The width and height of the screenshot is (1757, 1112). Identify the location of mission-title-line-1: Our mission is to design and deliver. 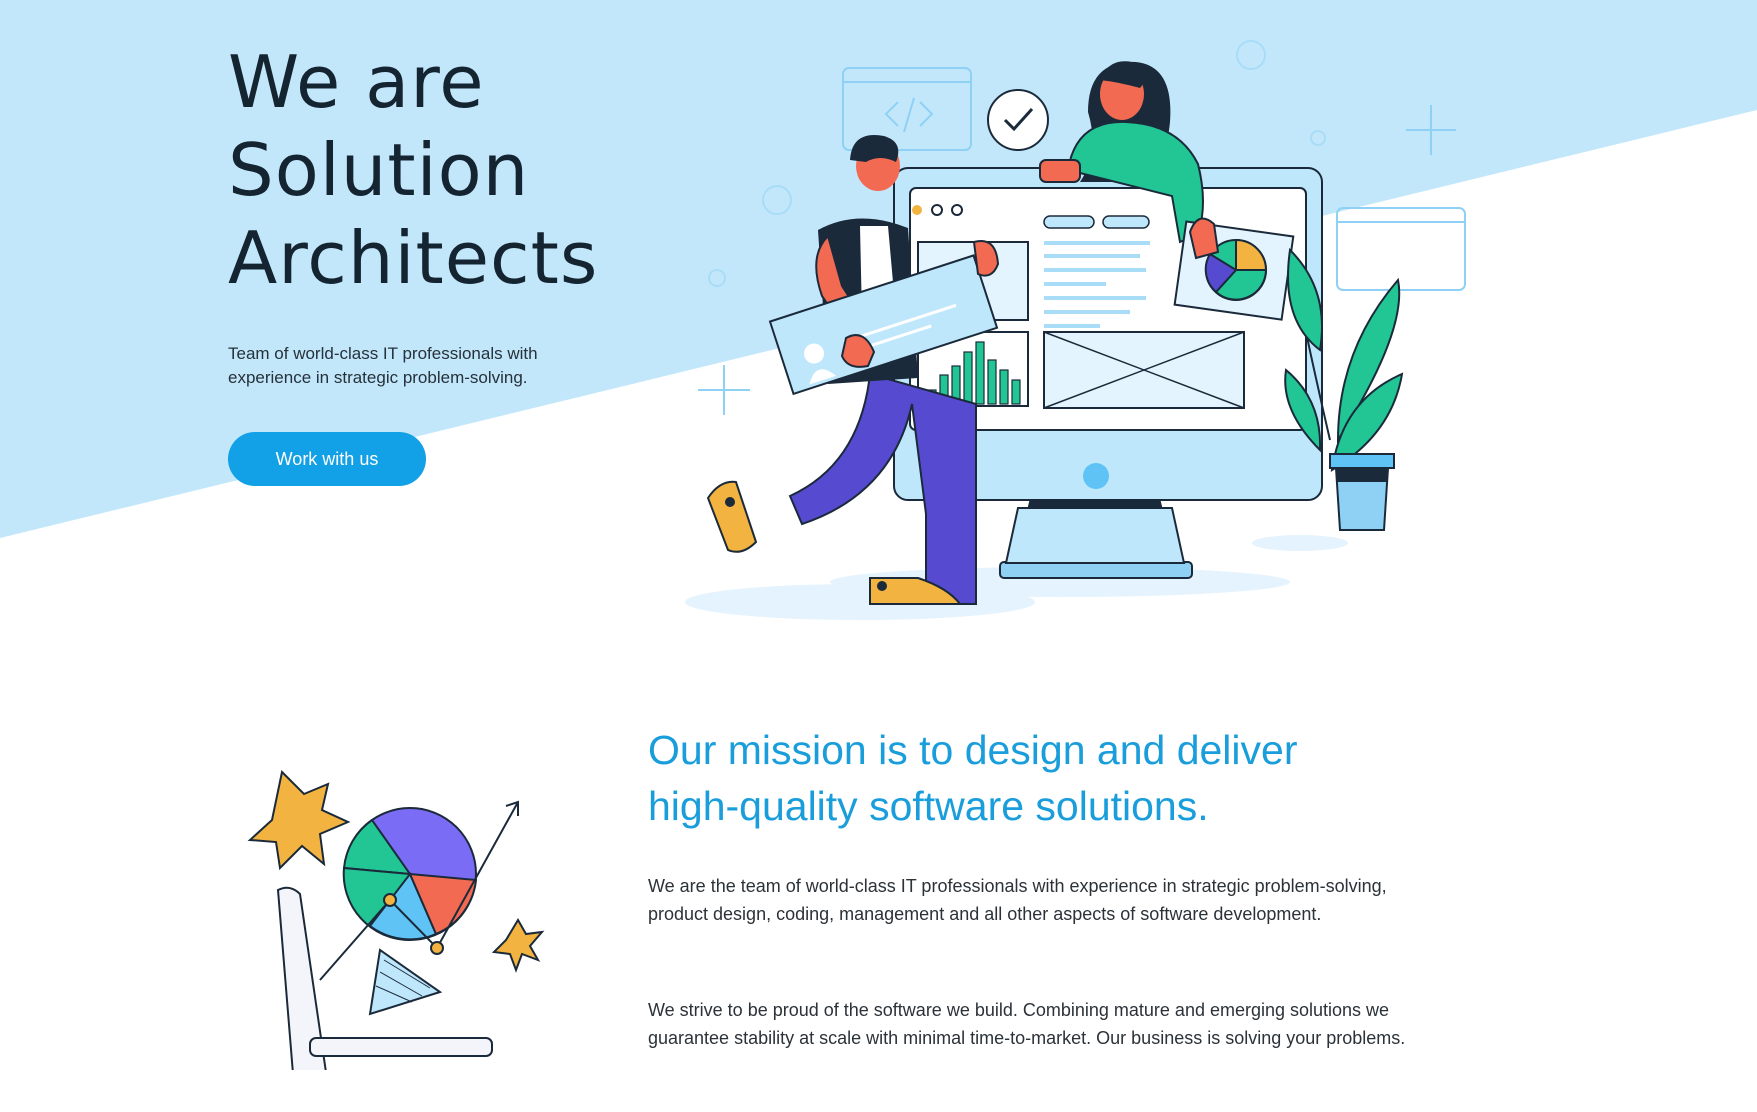
(973, 750).